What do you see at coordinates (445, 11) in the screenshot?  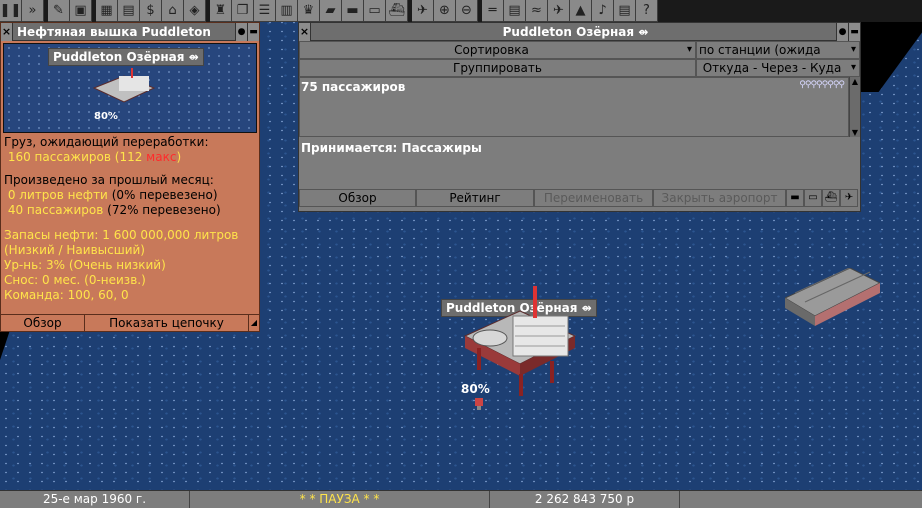 I see `zoom-in-icon: ⊕` at bounding box center [445, 11].